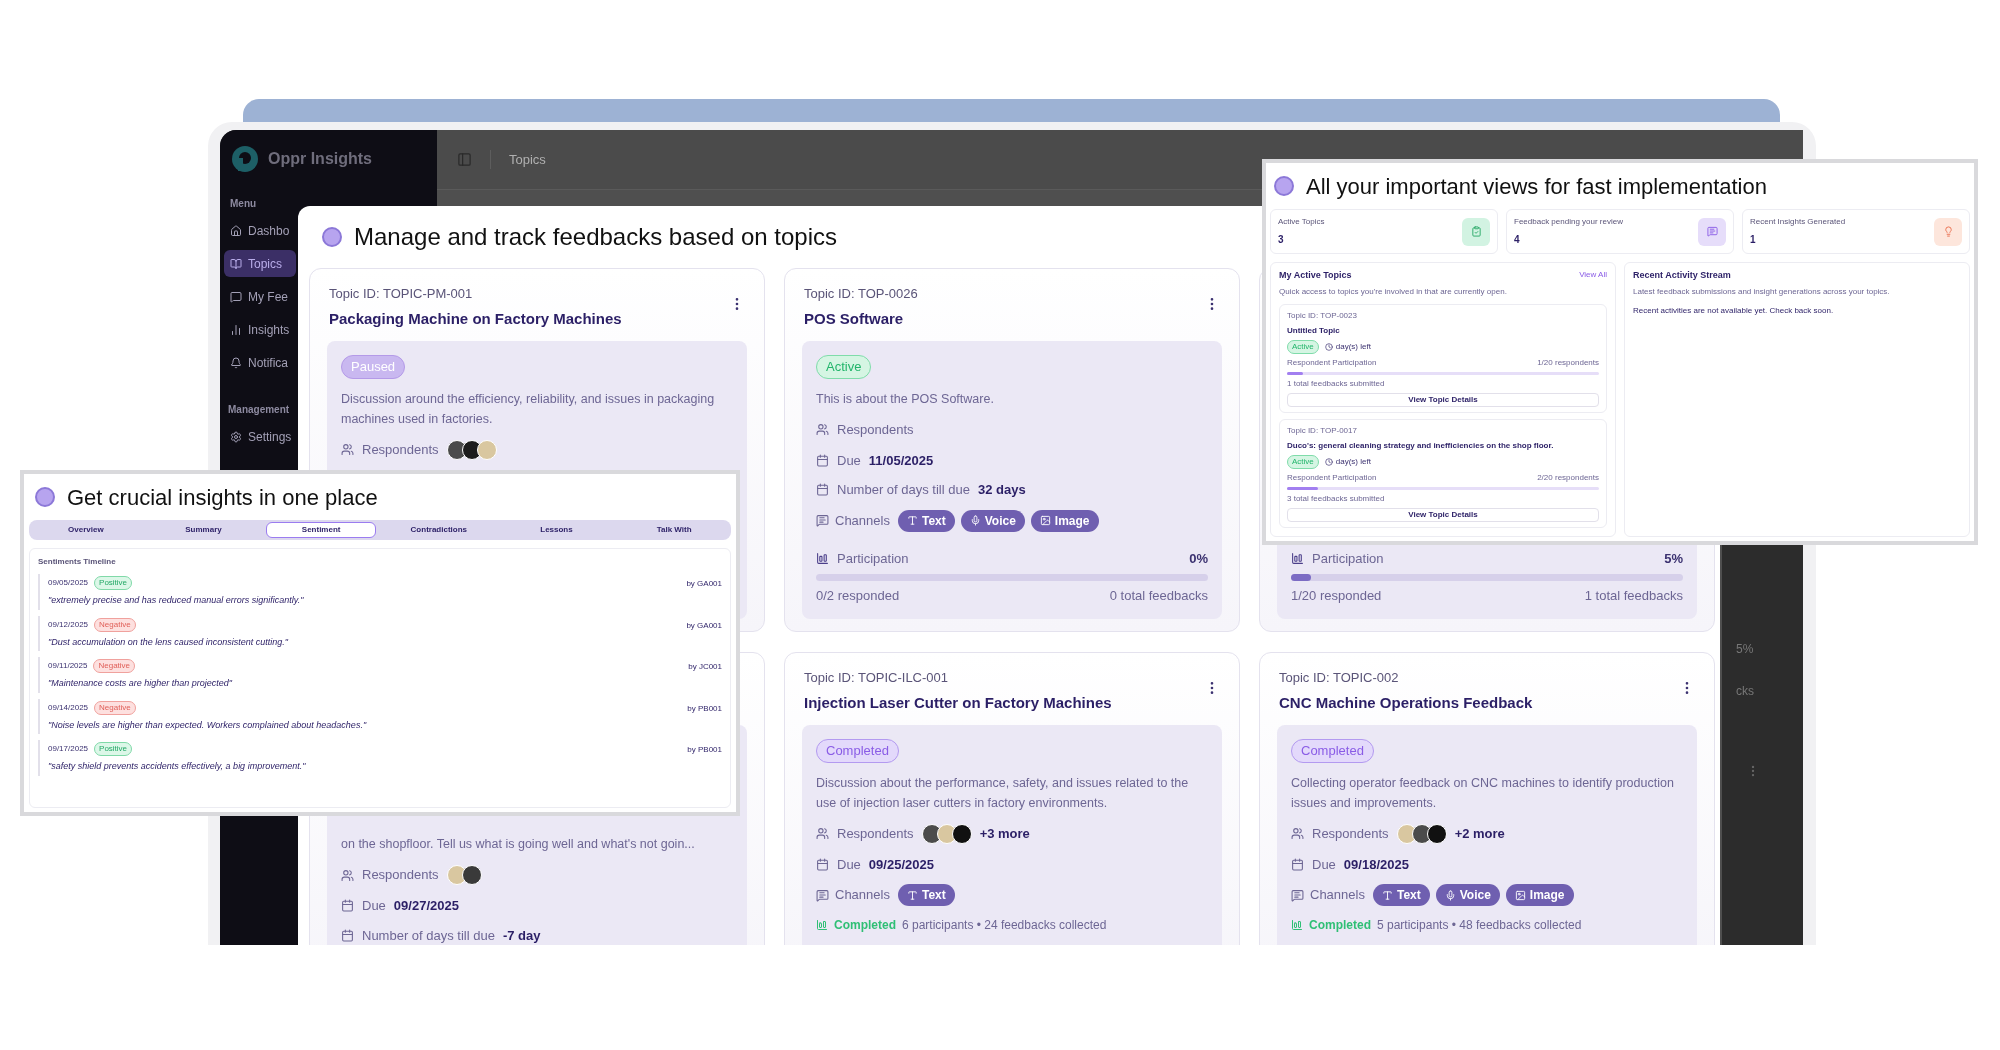  What do you see at coordinates (1198, 559) in the screenshot?
I see `participation-value: 0%` at bounding box center [1198, 559].